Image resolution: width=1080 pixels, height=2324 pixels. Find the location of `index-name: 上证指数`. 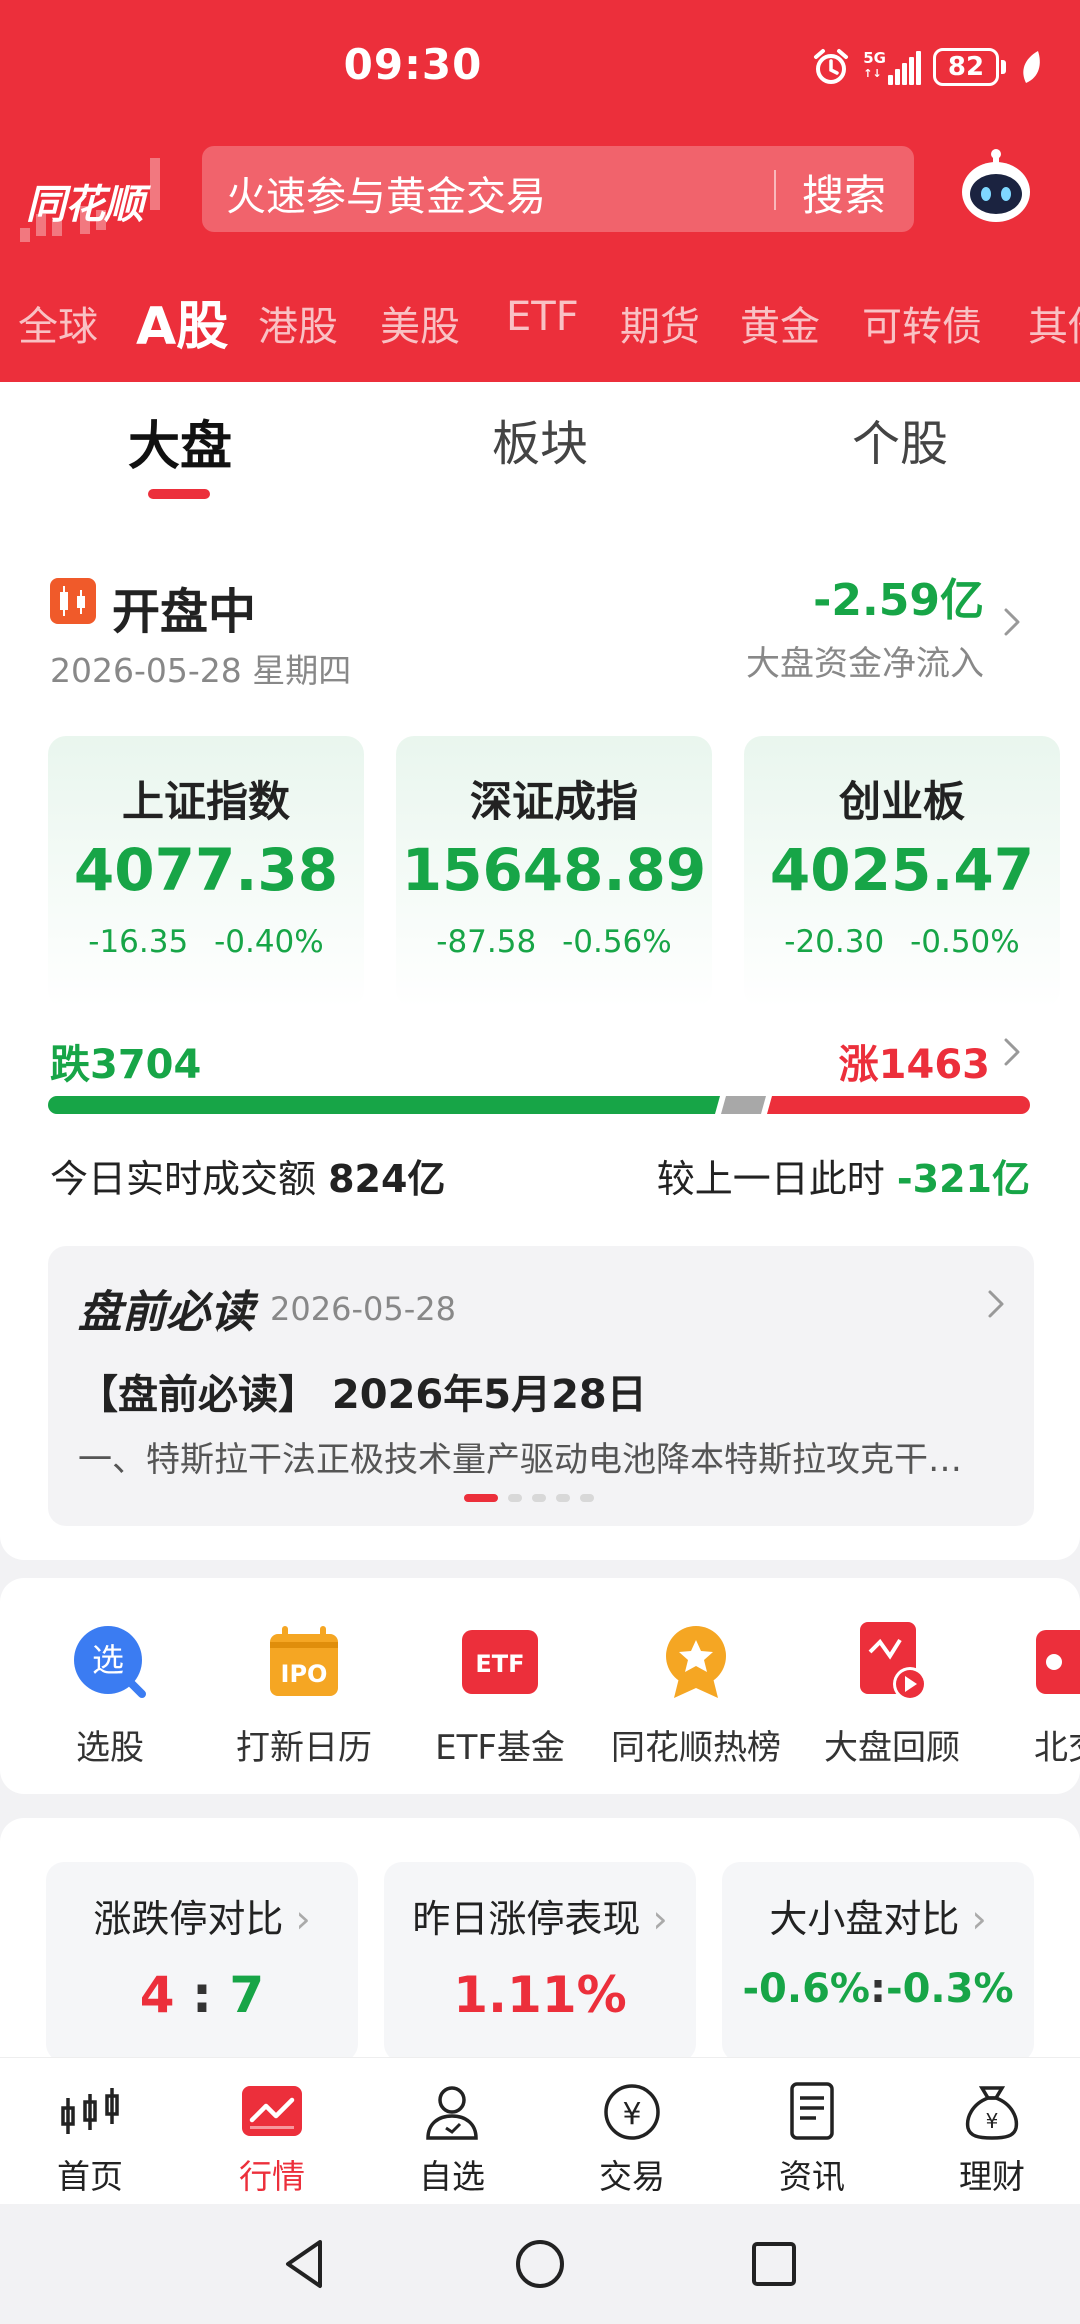

index-name: 上证指数 is located at coordinates (205, 801).